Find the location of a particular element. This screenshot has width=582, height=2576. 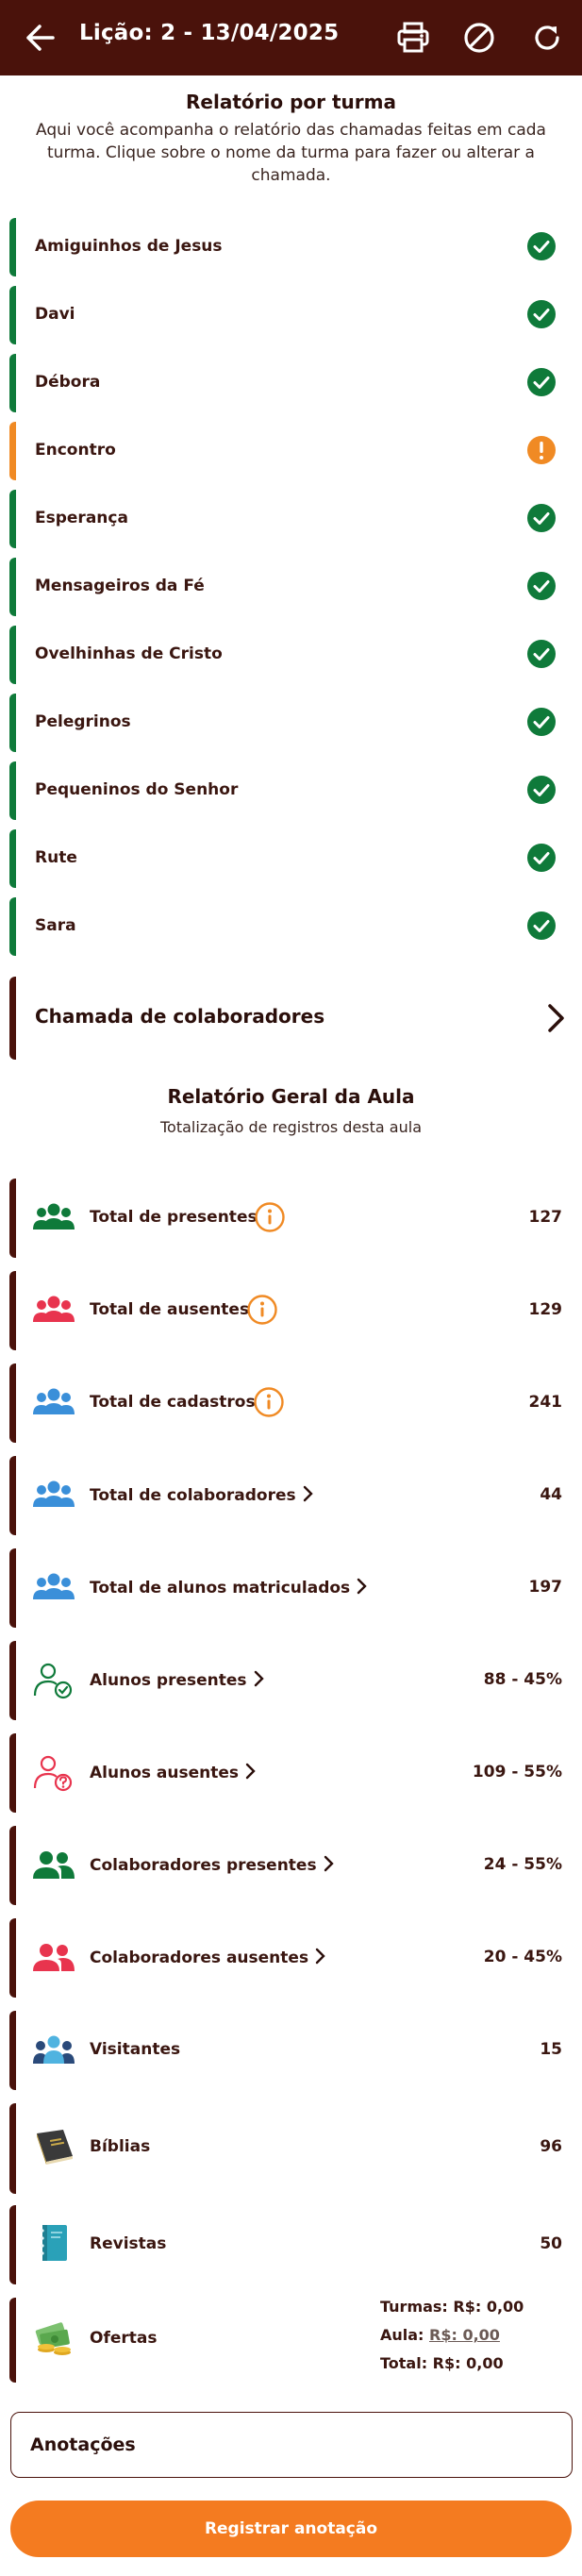

stat-label: Bíblias is located at coordinates (120, 2146).